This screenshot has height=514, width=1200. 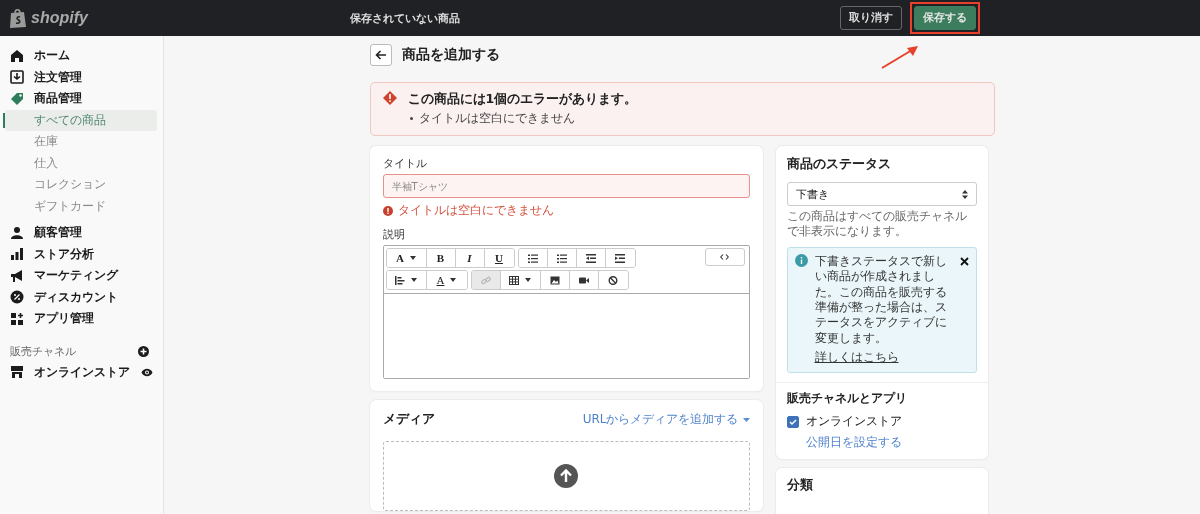 I want to click on nav-item: 顧客管理, so click(x=81, y=233).